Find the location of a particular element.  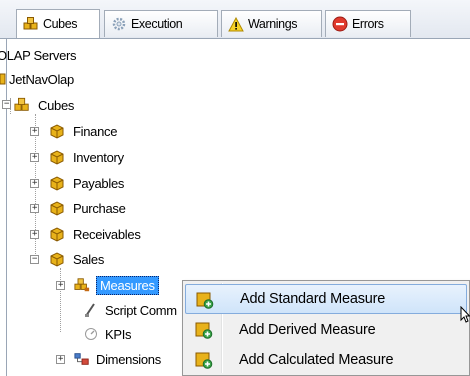

script-icon is located at coordinates (91, 310).